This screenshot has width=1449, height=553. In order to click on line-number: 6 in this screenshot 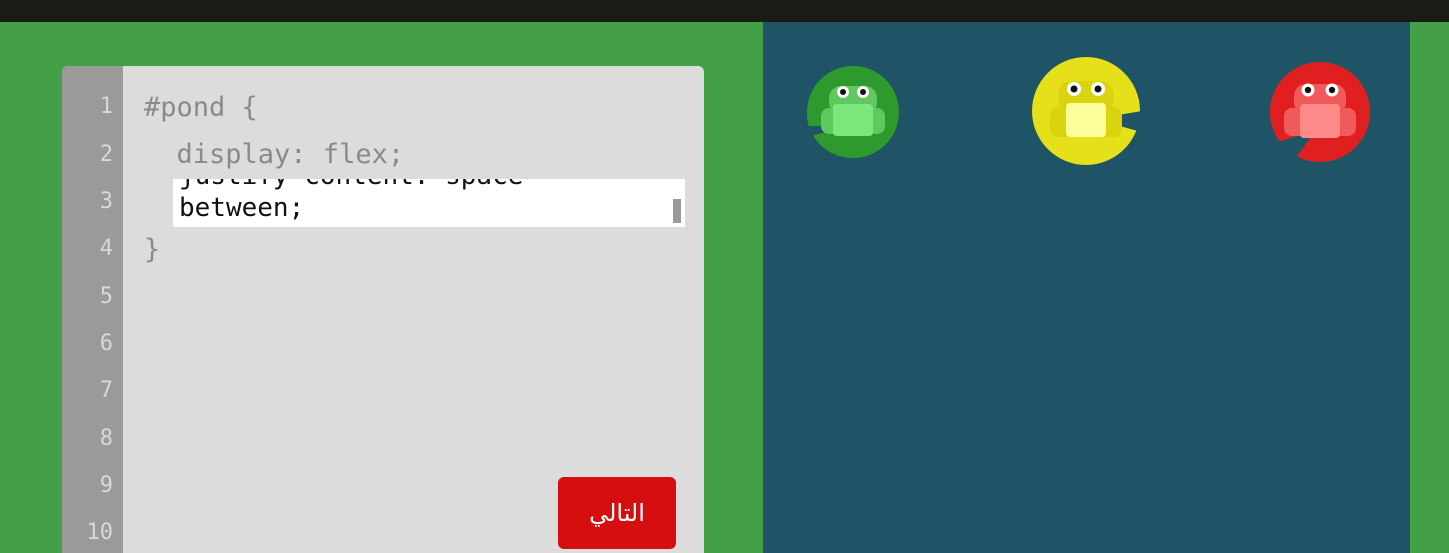, I will do `click(106, 343)`.